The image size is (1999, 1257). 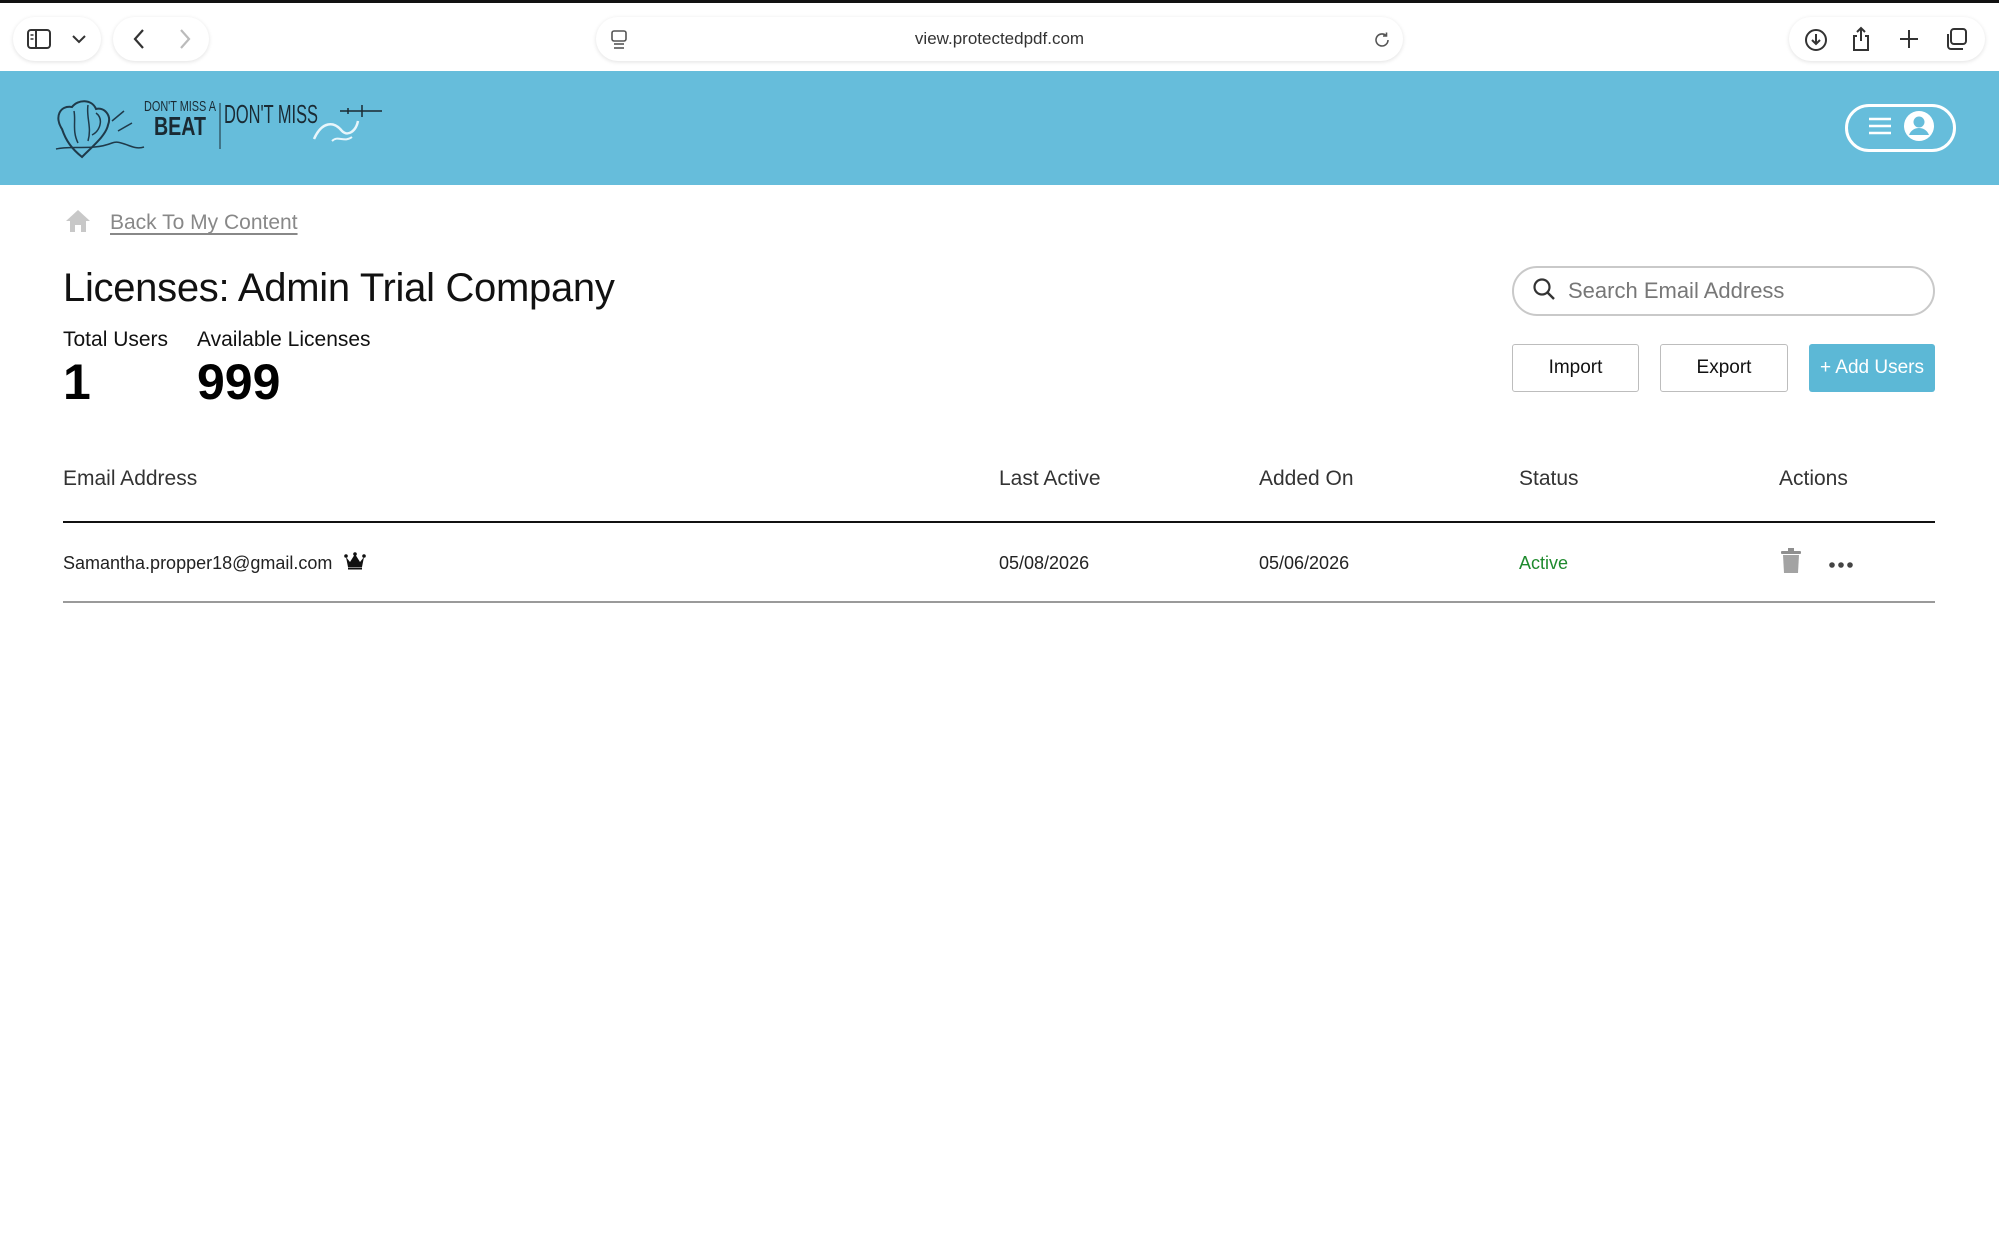 What do you see at coordinates (1575, 368) in the screenshot?
I see `import-button: Import` at bounding box center [1575, 368].